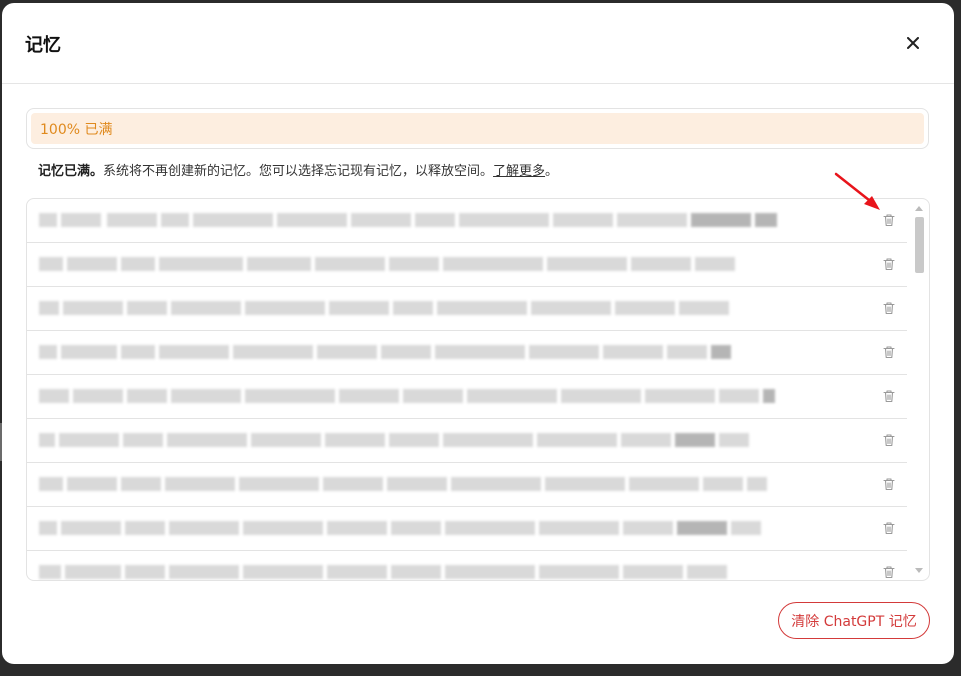 This screenshot has height=676, width=961. I want to click on scrollbar, so click(919, 389).